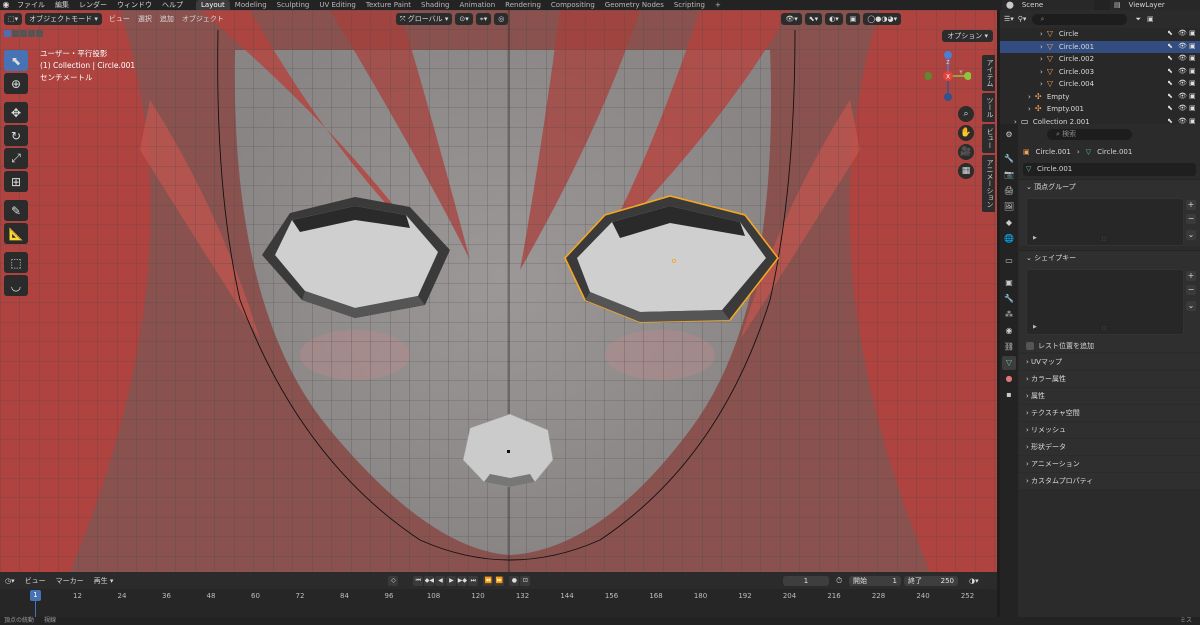 Image resolution: width=1200 pixels, height=625 pixels. Describe the element at coordinates (1100, 109) in the screenshot. I see `outliner-row: › ✣ Empty.001 ⬉ 👁 ▣` at that location.